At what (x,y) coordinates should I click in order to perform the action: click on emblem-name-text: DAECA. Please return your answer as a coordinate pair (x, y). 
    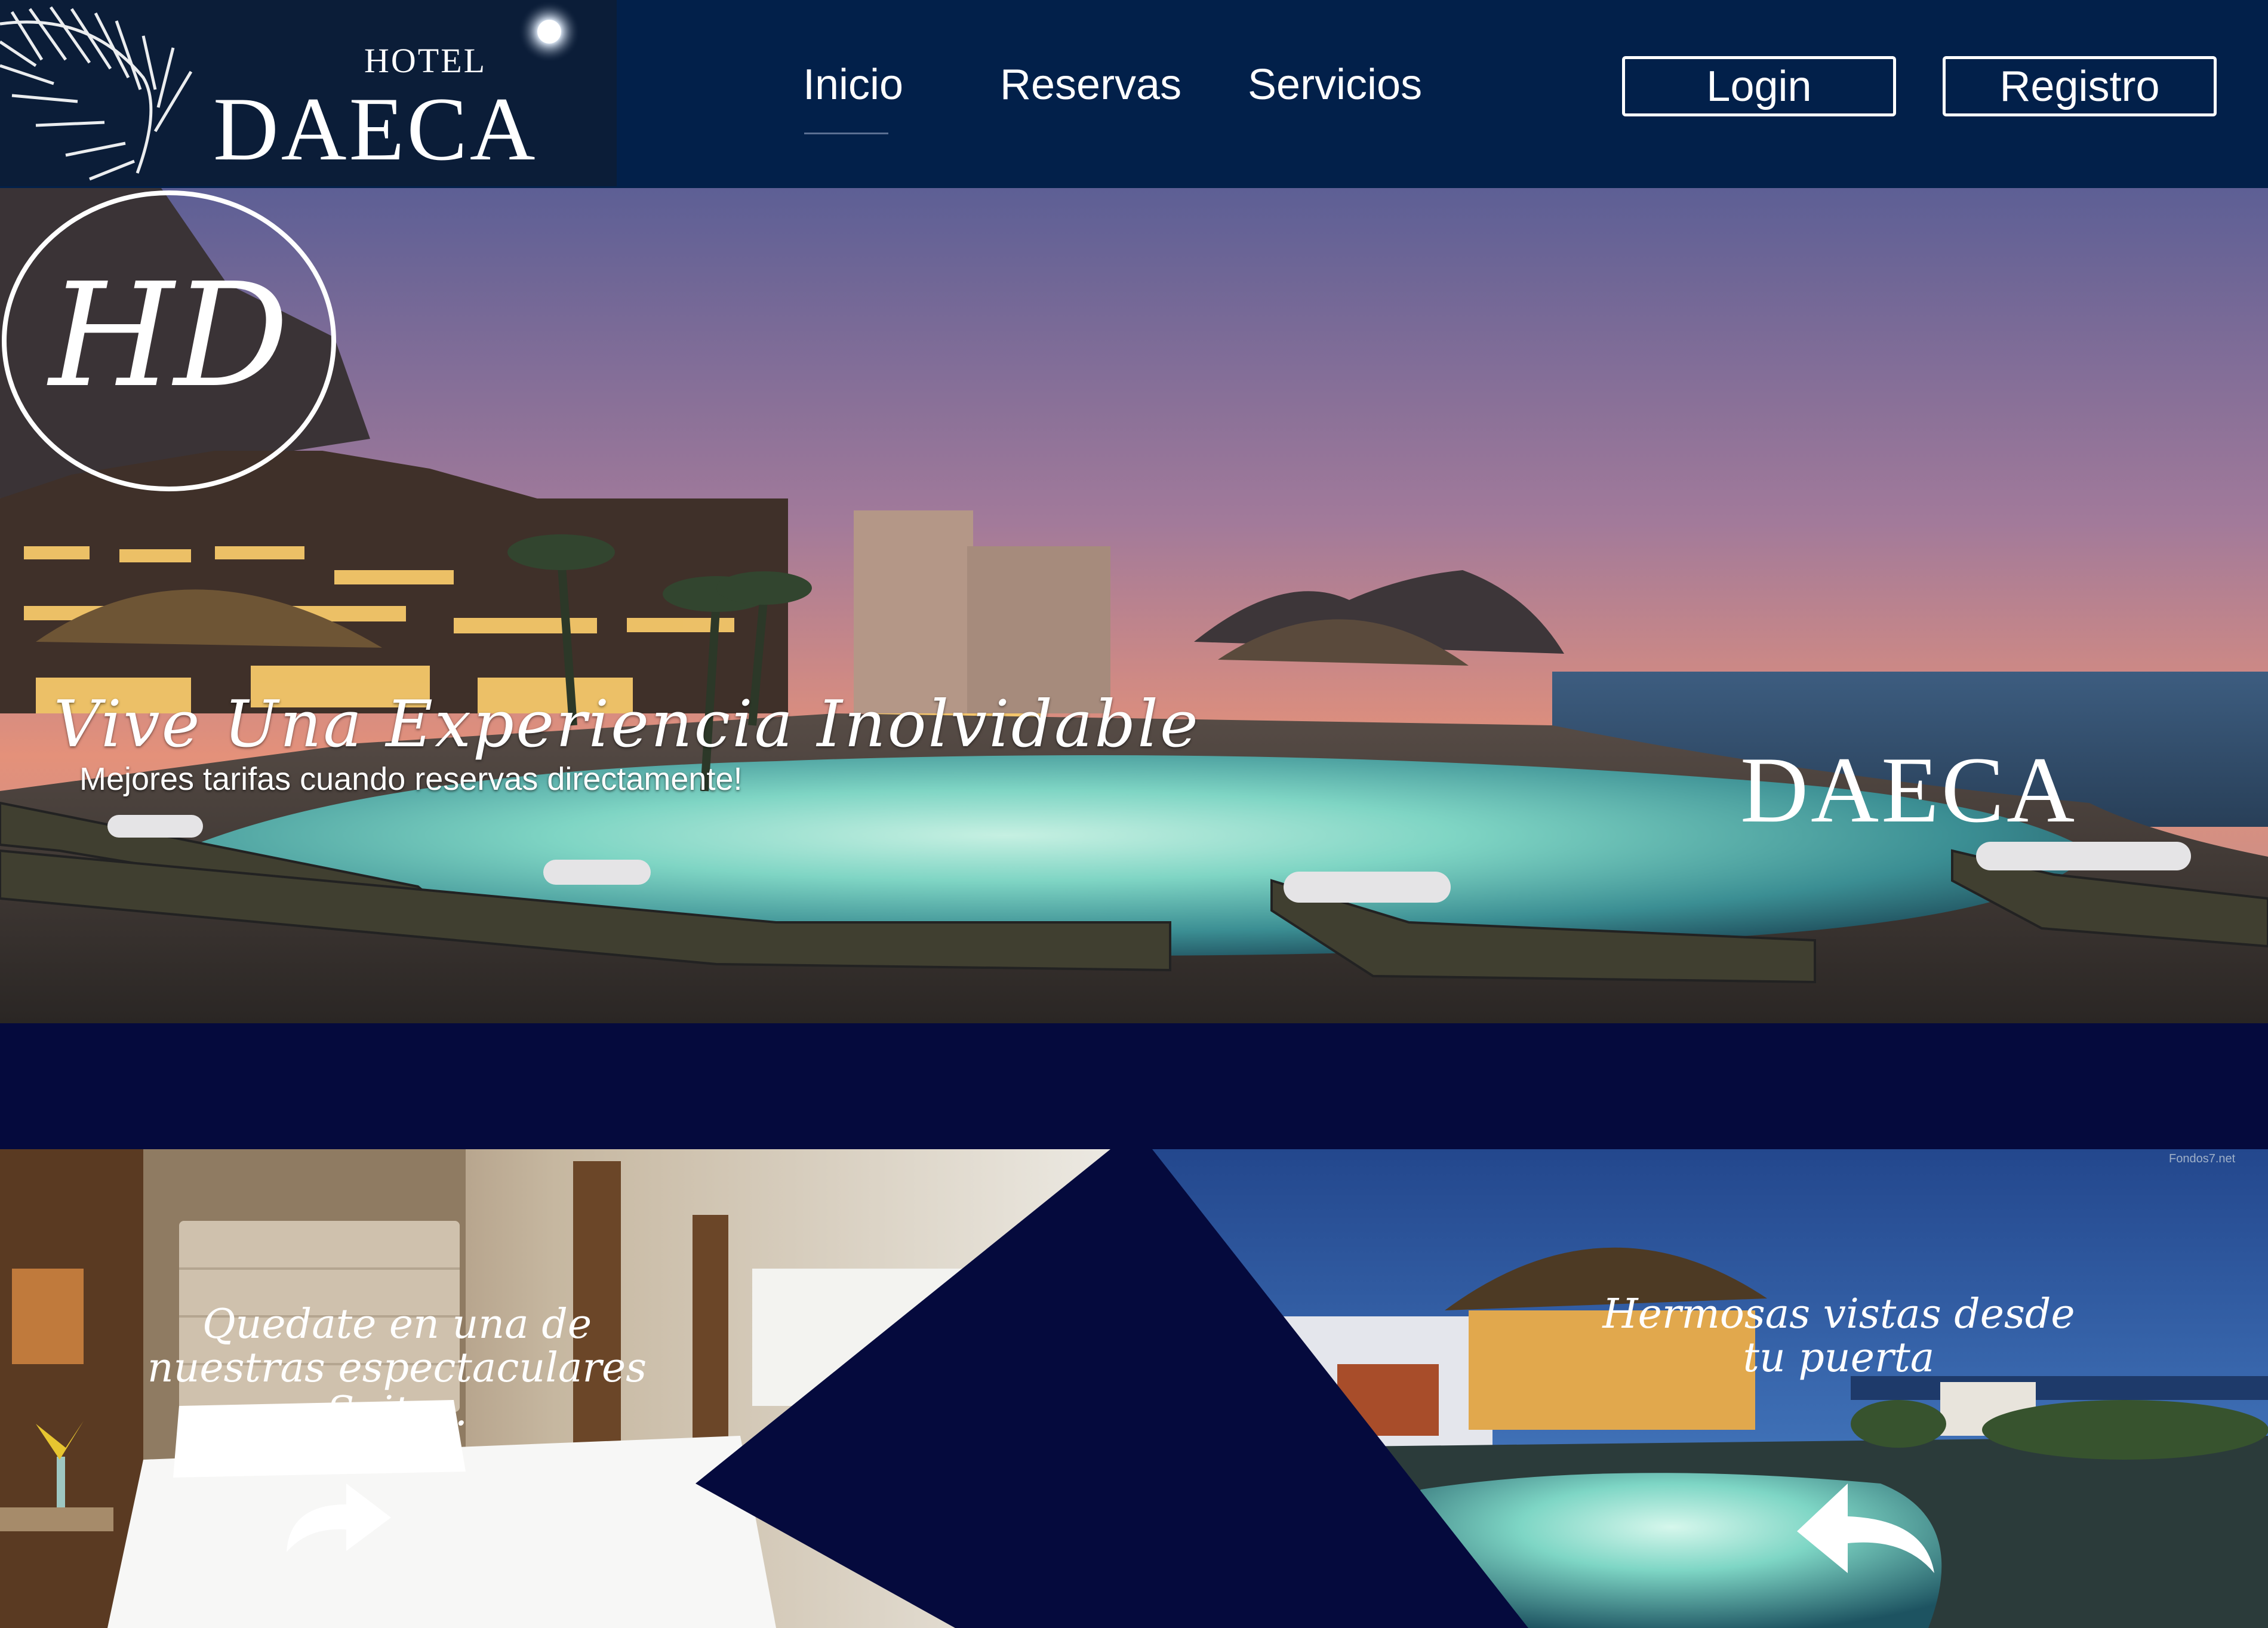
    Looking at the image, I should click on (1909, 790).